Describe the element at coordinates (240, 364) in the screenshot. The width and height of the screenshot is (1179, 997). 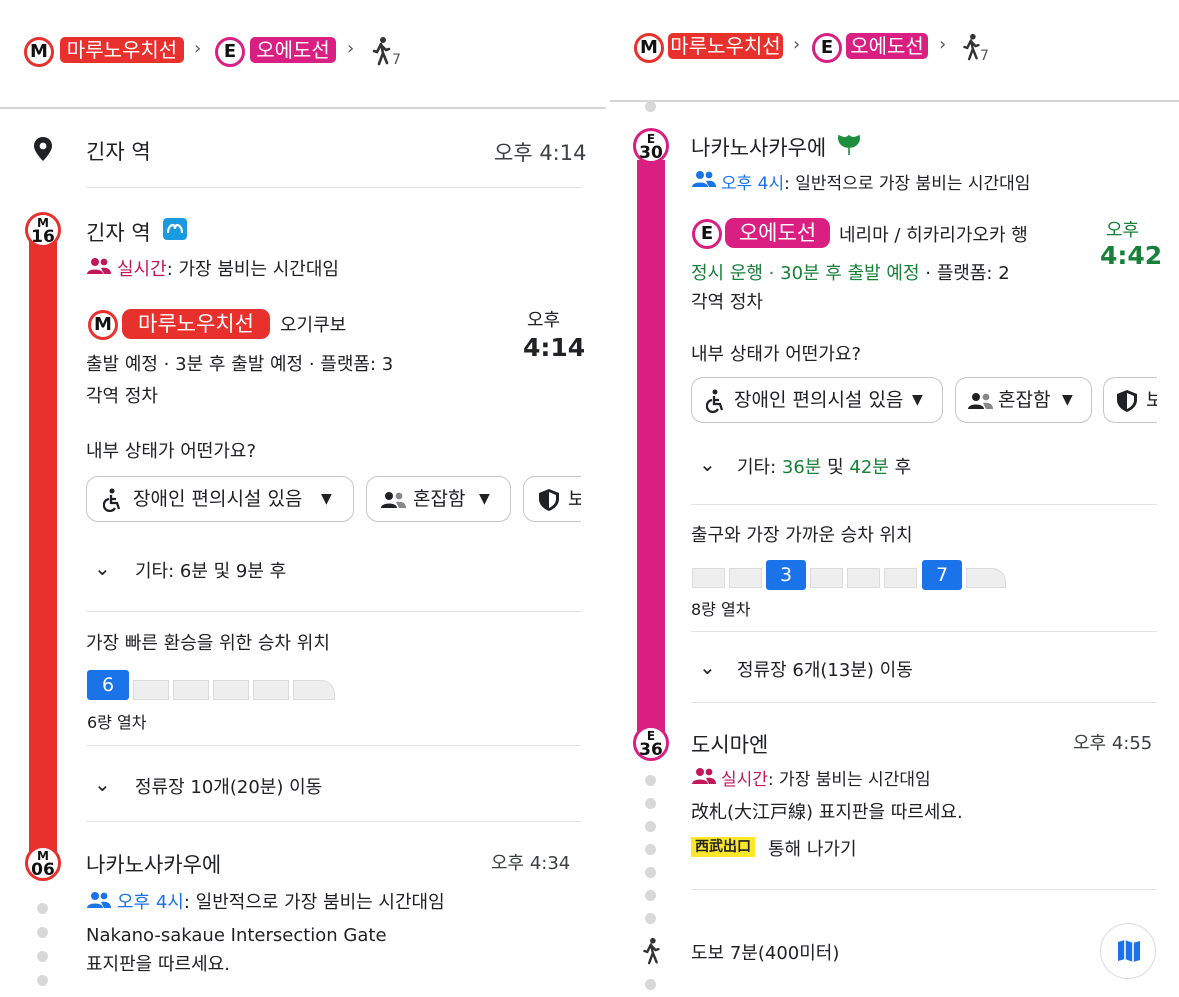
I see `train-status: 출발 예정 · 3분 후 출발 예정 · 플랫폼: 3` at that location.